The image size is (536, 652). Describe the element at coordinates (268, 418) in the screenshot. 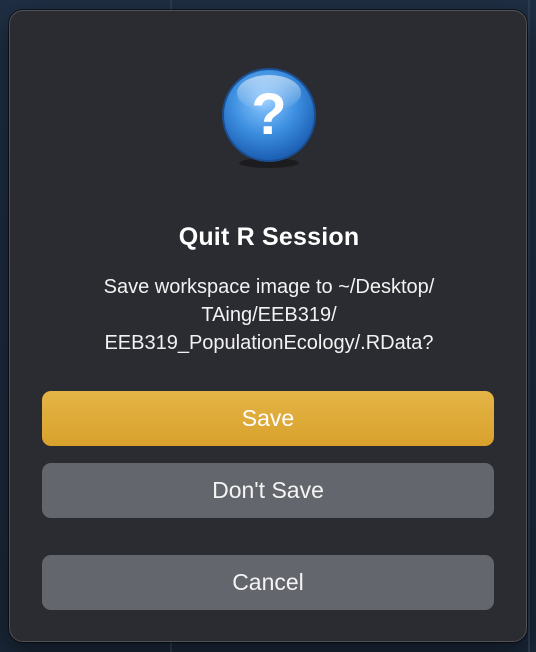

I see `save-button: Save` at that location.